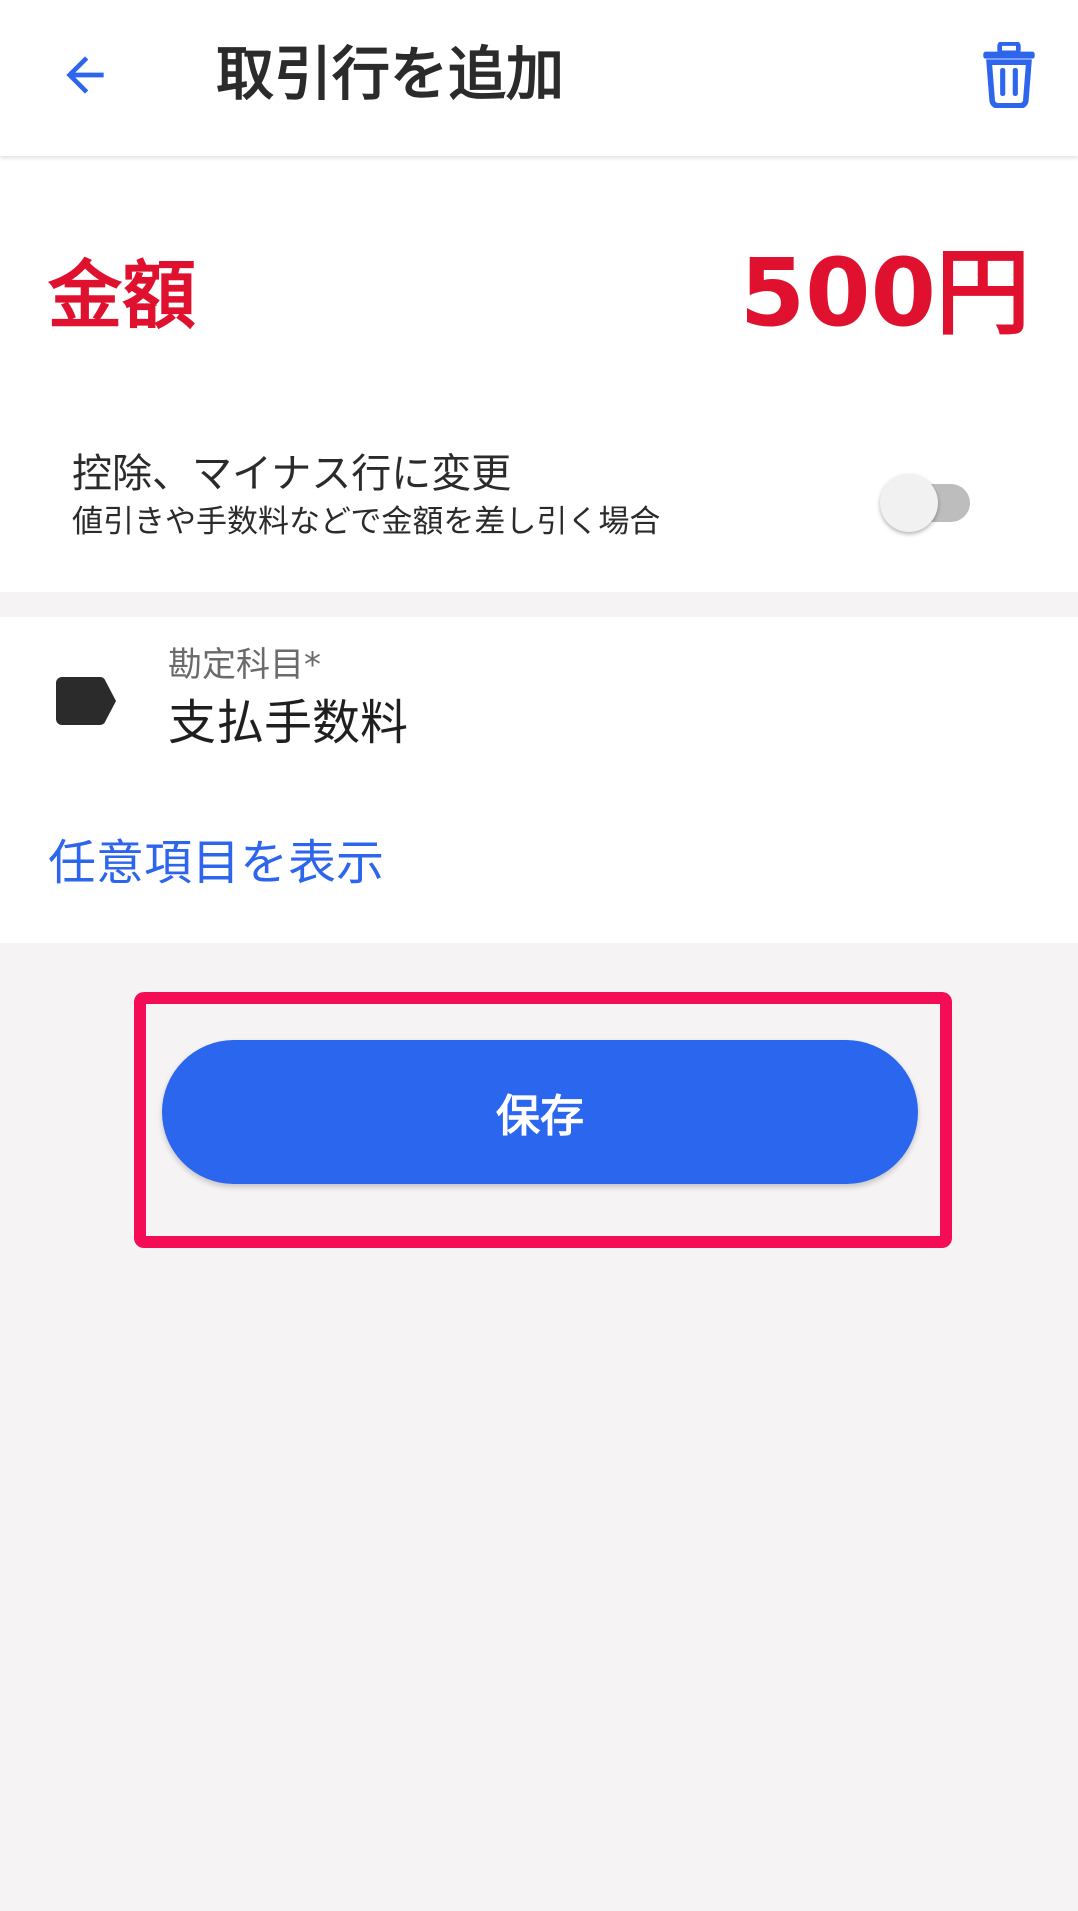 The image size is (1078, 1911). I want to click on trash-icon, so click(1009, 75).